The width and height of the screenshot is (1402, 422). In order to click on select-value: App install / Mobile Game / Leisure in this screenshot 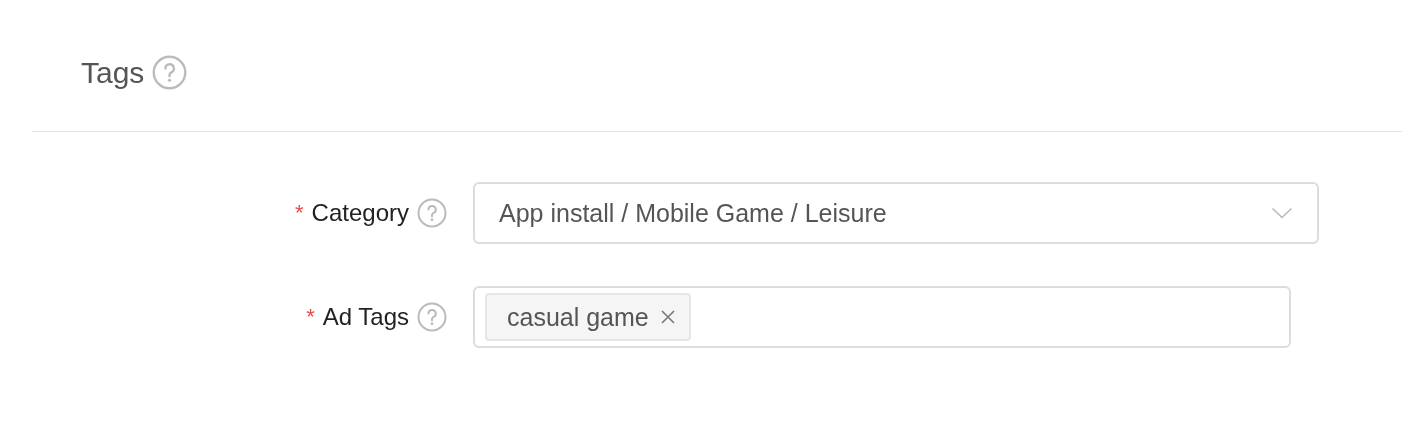, I will do `click(693, 213)`.